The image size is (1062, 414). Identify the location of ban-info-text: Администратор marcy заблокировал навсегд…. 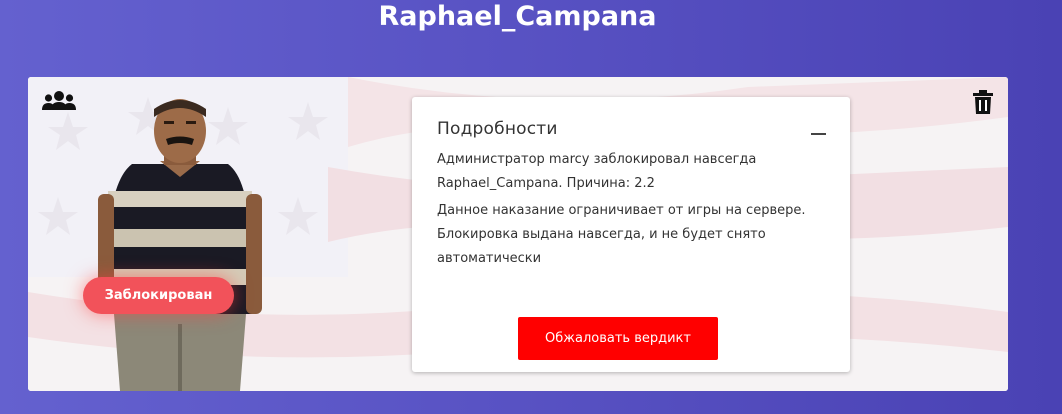
(597, 171).